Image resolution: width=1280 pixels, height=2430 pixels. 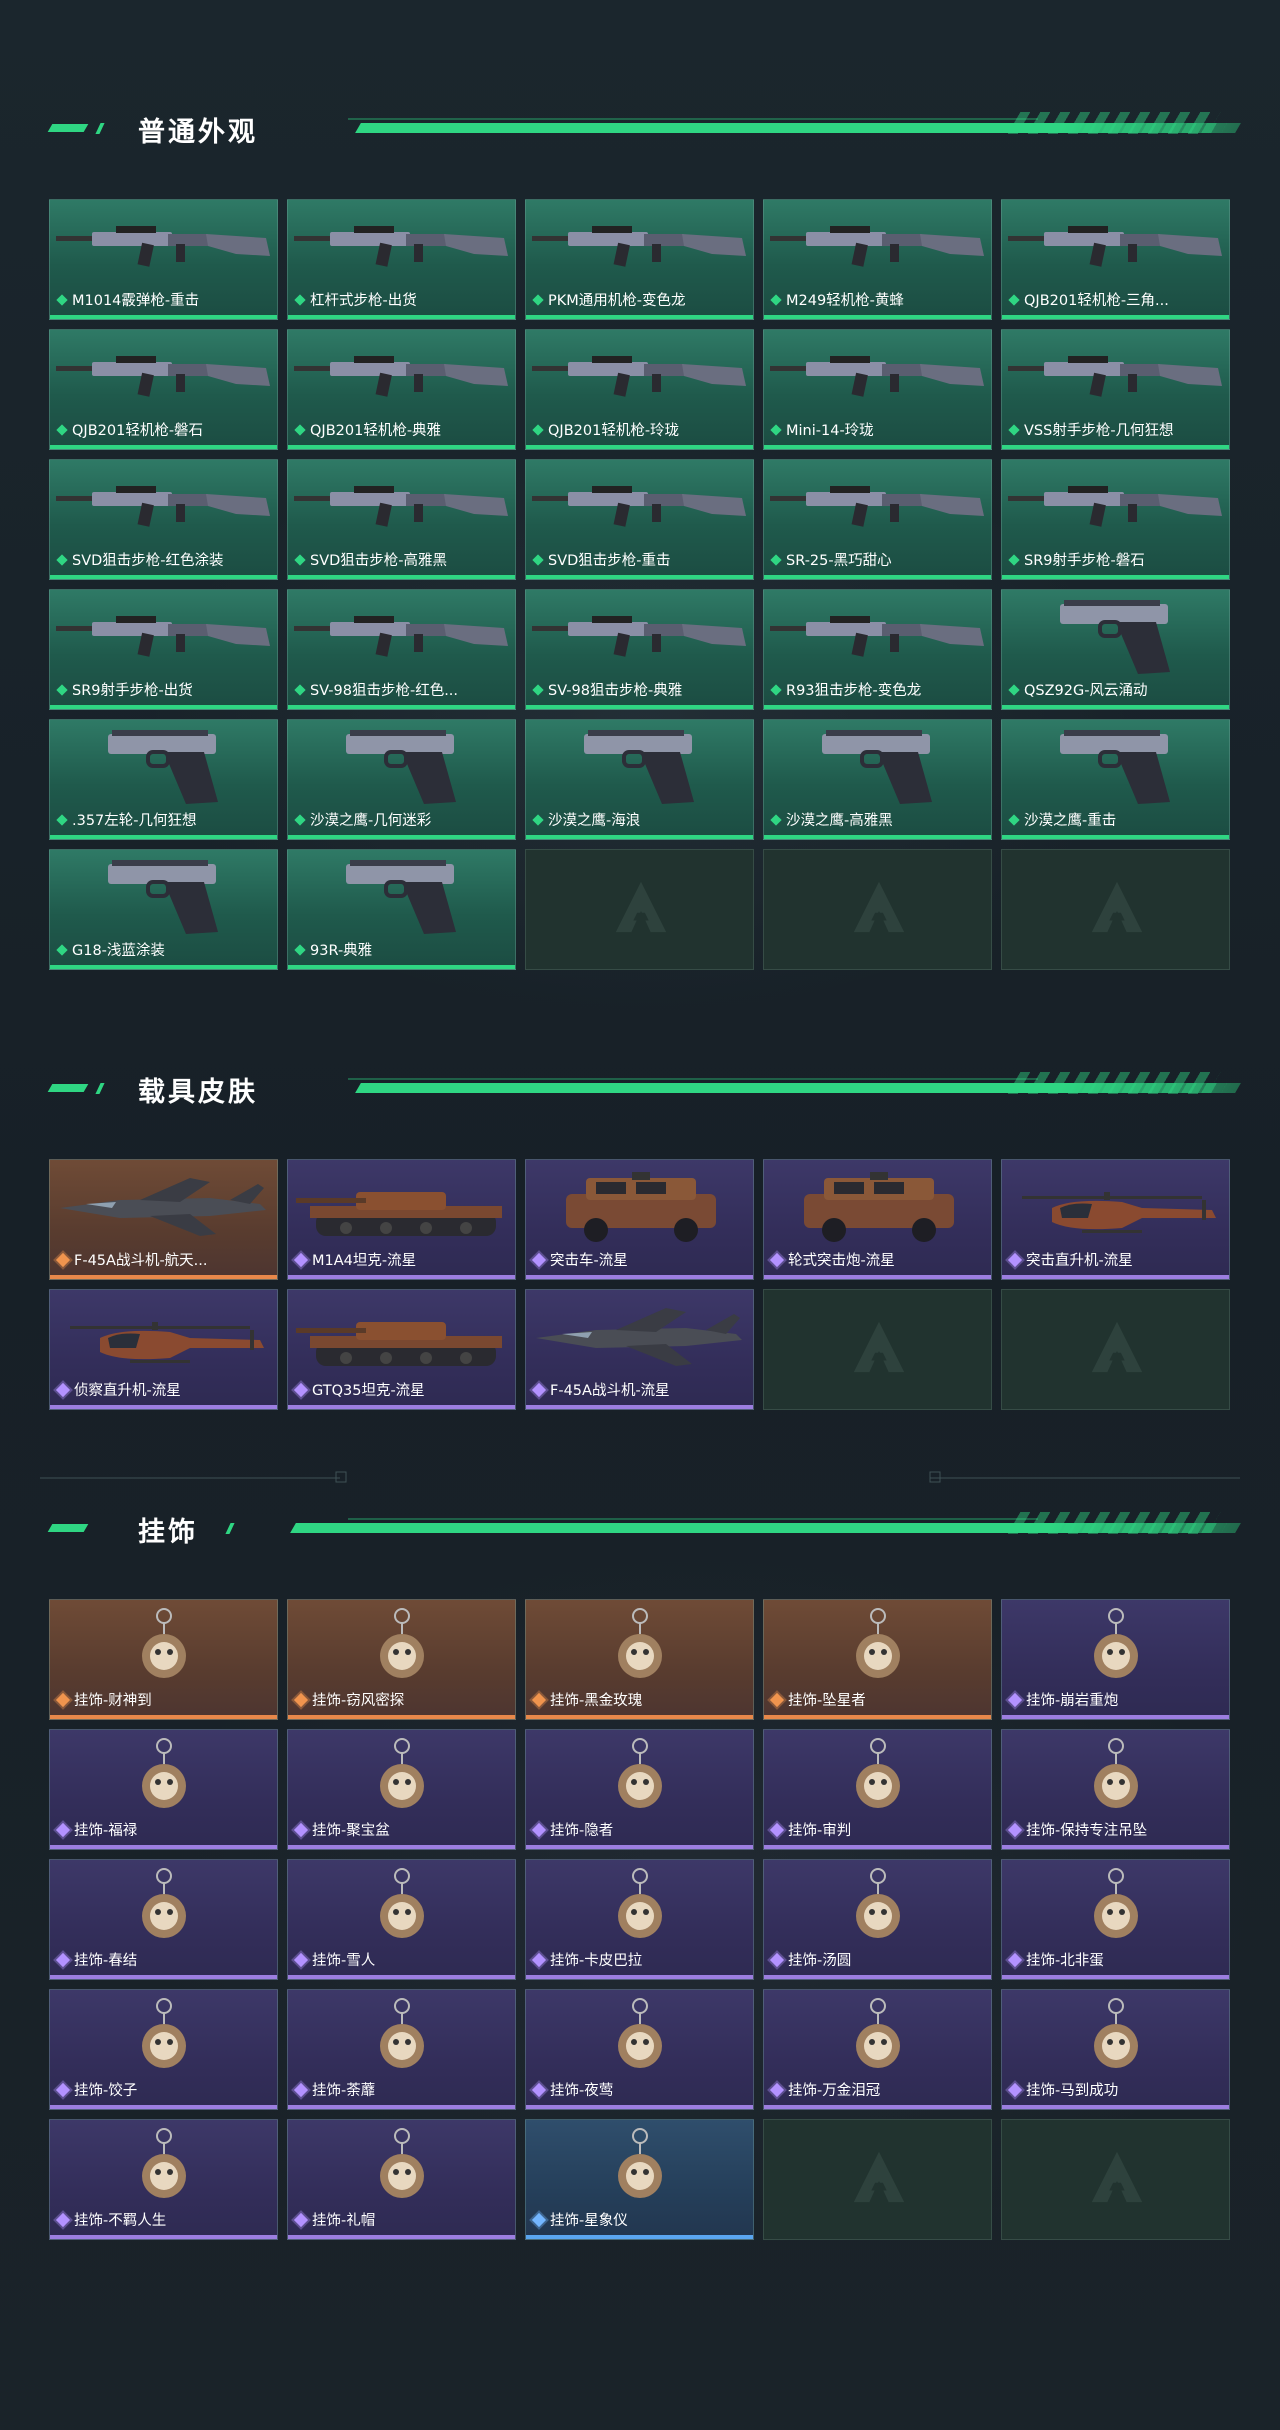 What do you see at coordinates (877, 1919) in the screenshot?
I see `item-card: 挂饰-汤圆` at bounding box center [877, 1919].